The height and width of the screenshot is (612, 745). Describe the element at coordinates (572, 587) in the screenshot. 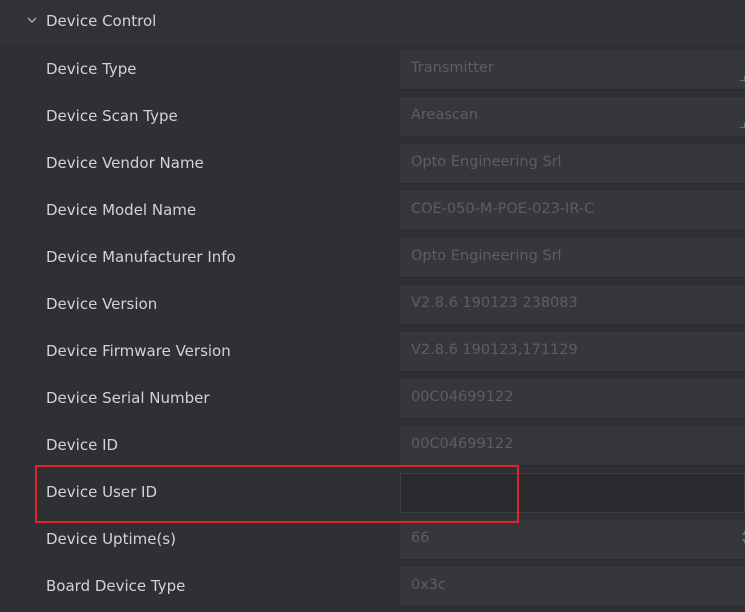

I see `board-device-type-field: 0x3c` at that location.